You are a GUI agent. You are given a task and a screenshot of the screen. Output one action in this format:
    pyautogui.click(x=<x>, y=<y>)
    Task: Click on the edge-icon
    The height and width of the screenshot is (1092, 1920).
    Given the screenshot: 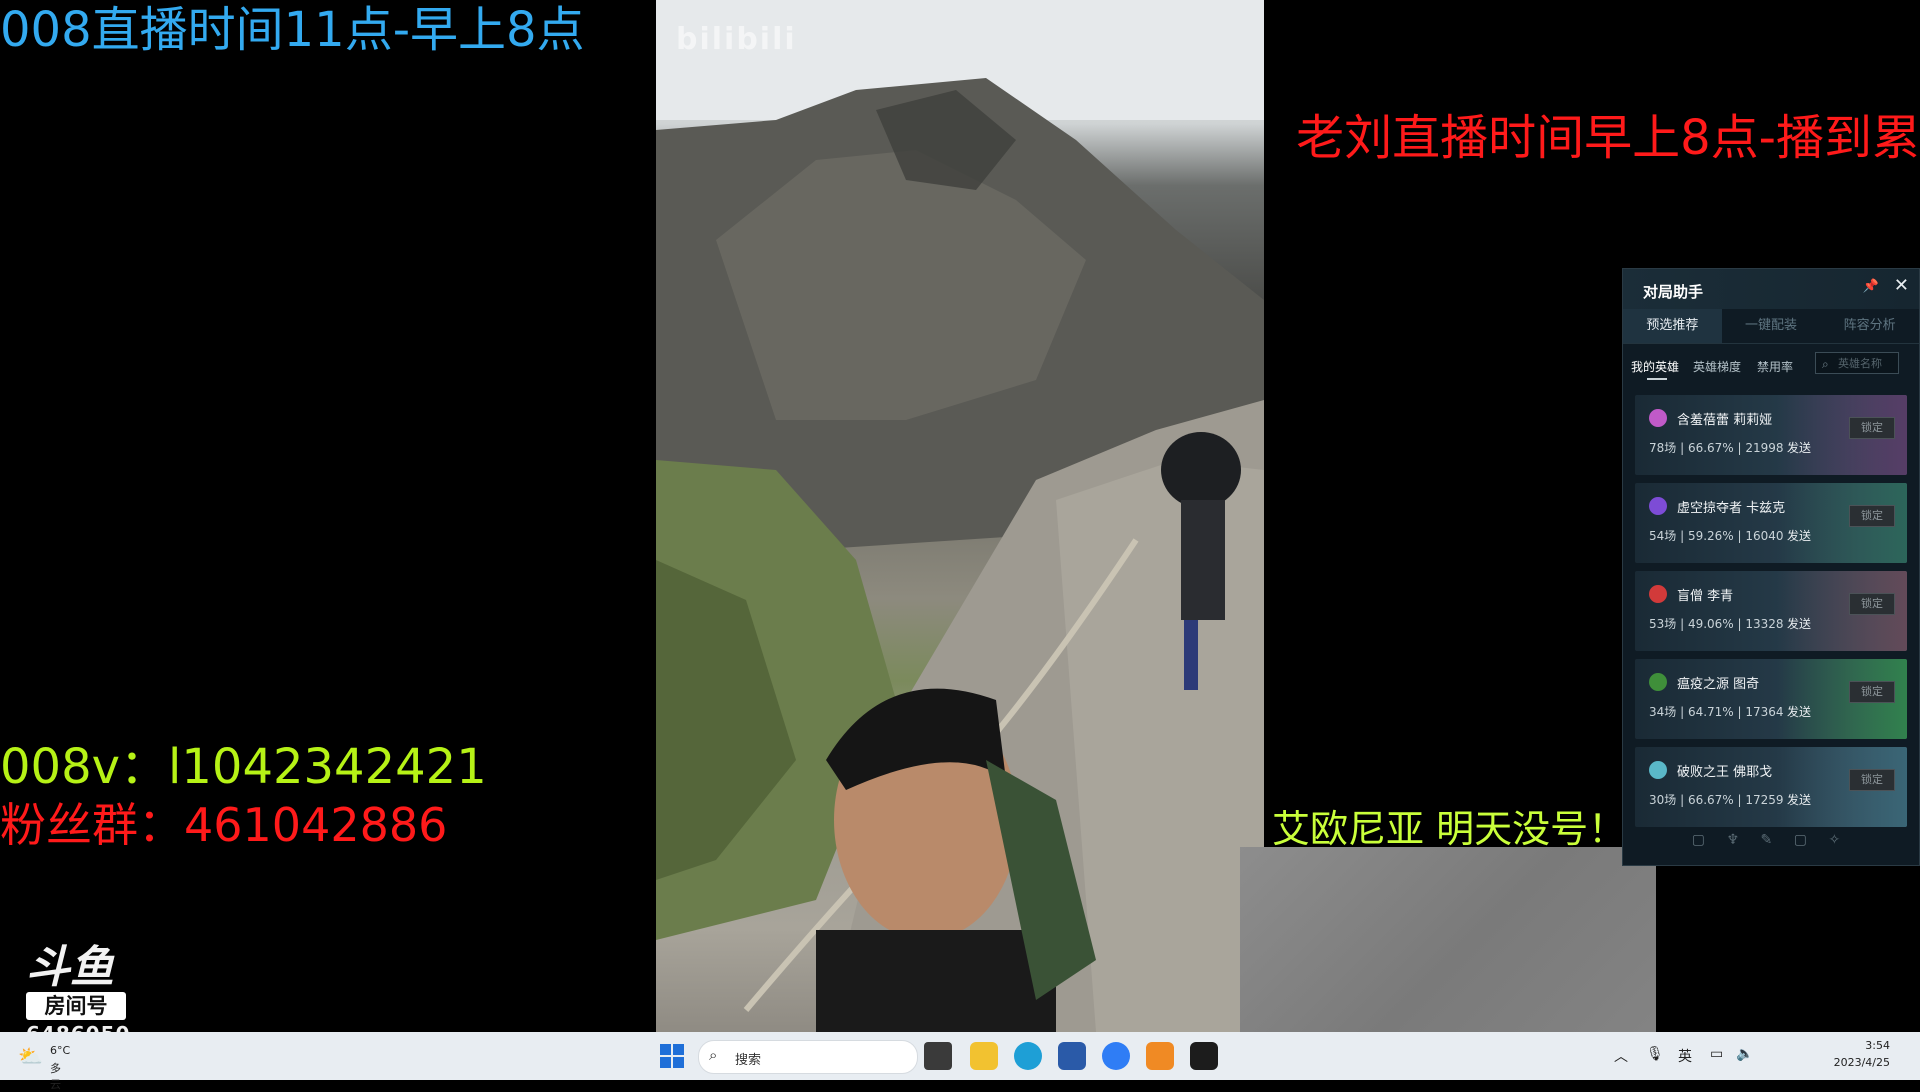 What is the action you would take?
    pyautogui.click(x=1028, y=1056)
    